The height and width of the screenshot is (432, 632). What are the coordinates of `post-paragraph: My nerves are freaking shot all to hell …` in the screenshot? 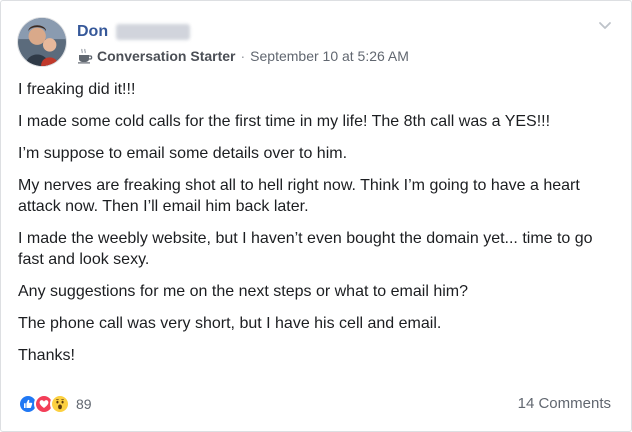 It's located at (299, 196).